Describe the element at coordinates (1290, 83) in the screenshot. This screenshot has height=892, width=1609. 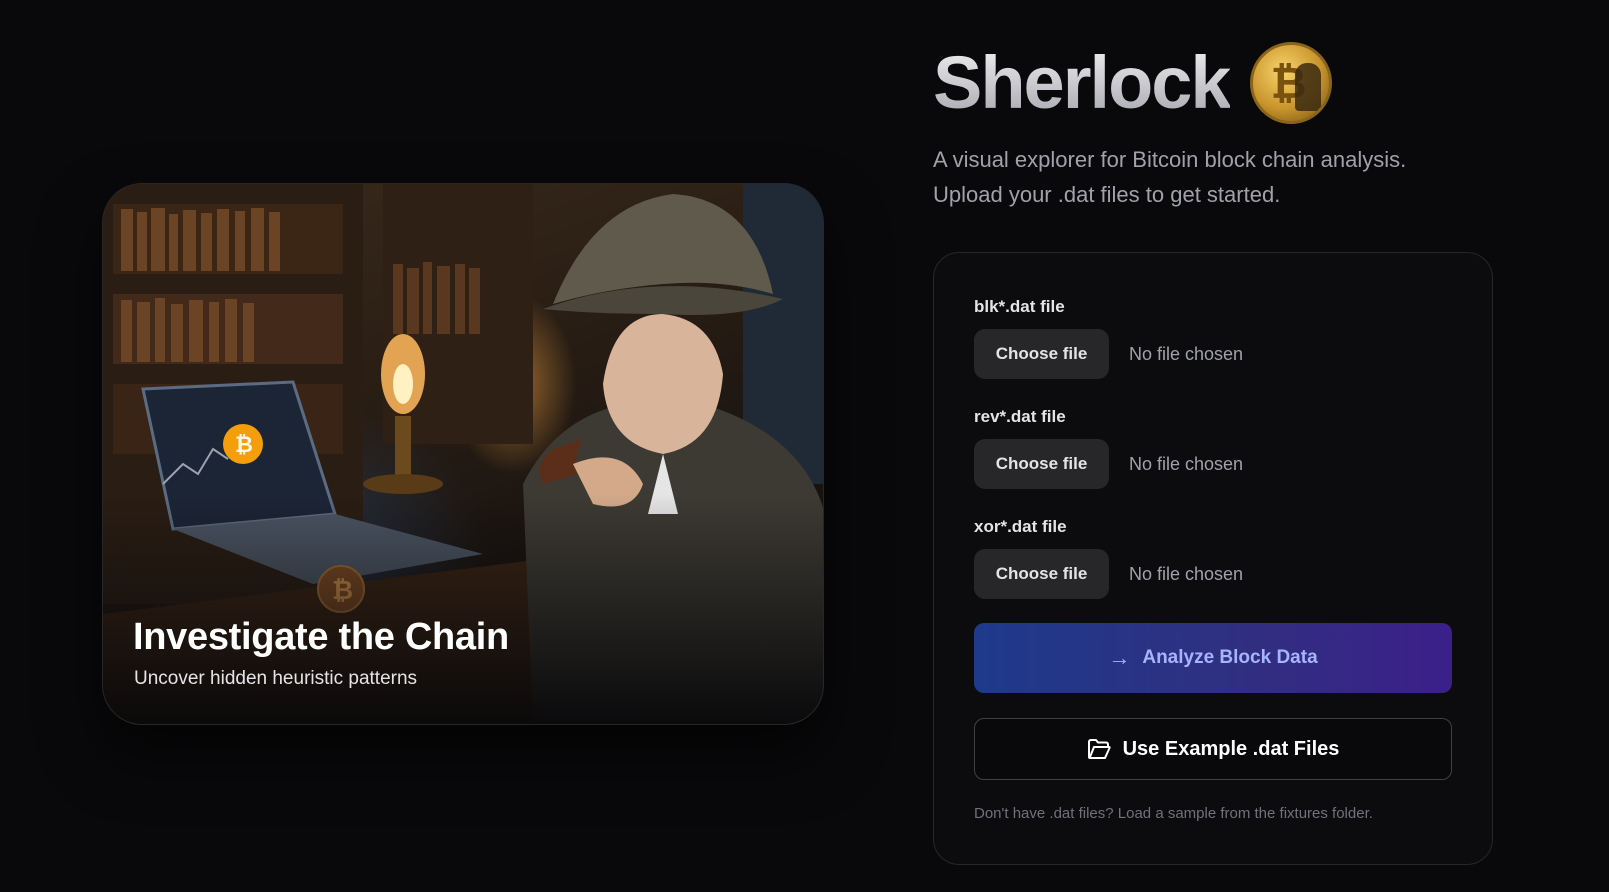
I see `bitcoin-detective-coin-icon: ₿` at that location.